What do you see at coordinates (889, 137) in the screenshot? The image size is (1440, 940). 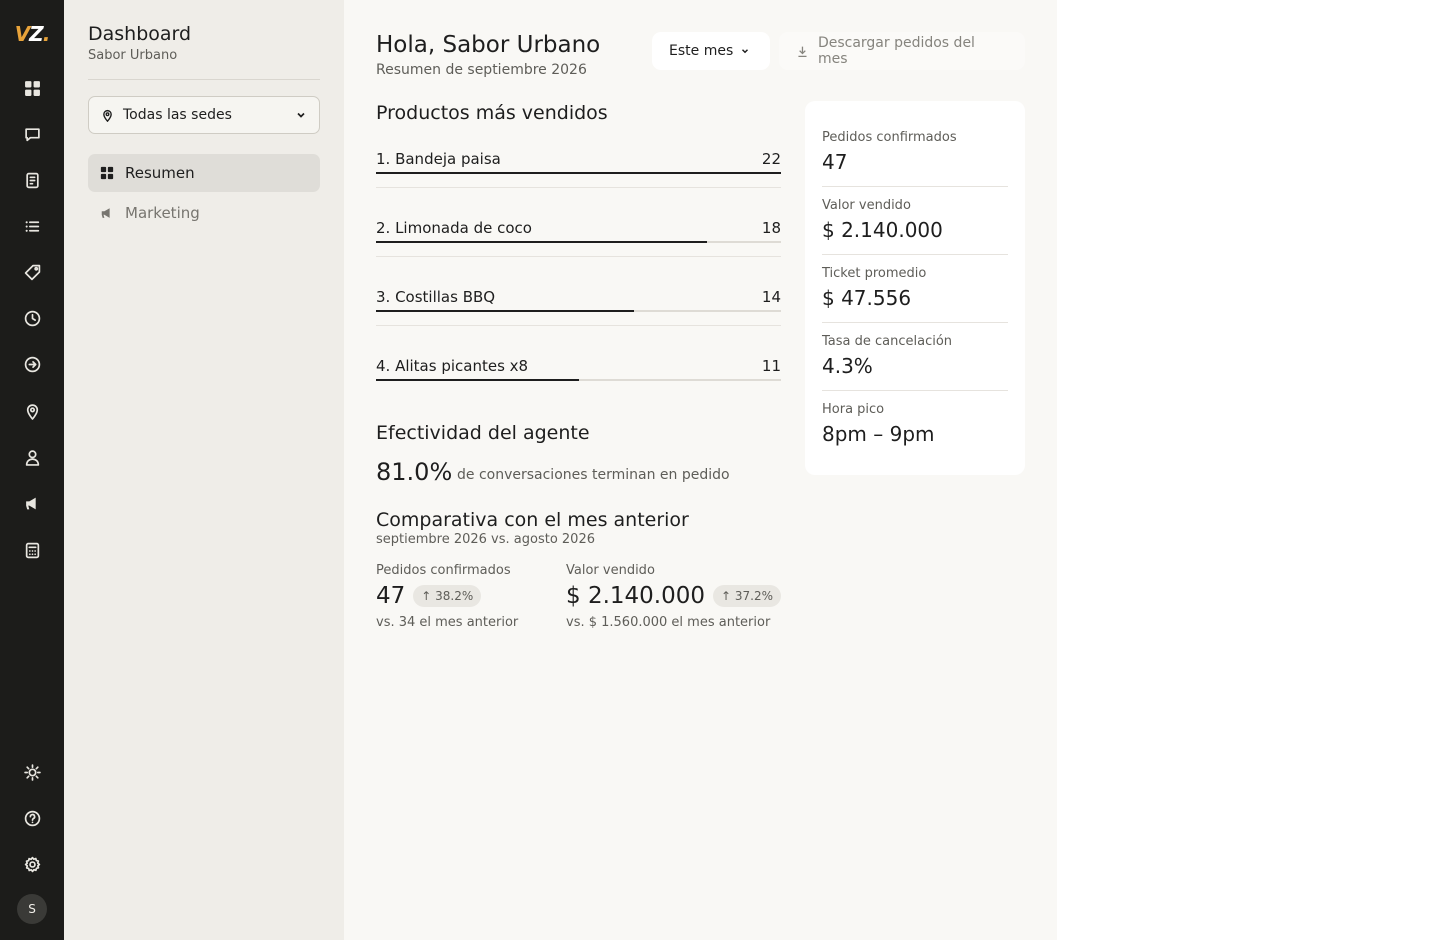 I see `kpi-label: Pedidos confirmados` at bounding box center [889, 137].